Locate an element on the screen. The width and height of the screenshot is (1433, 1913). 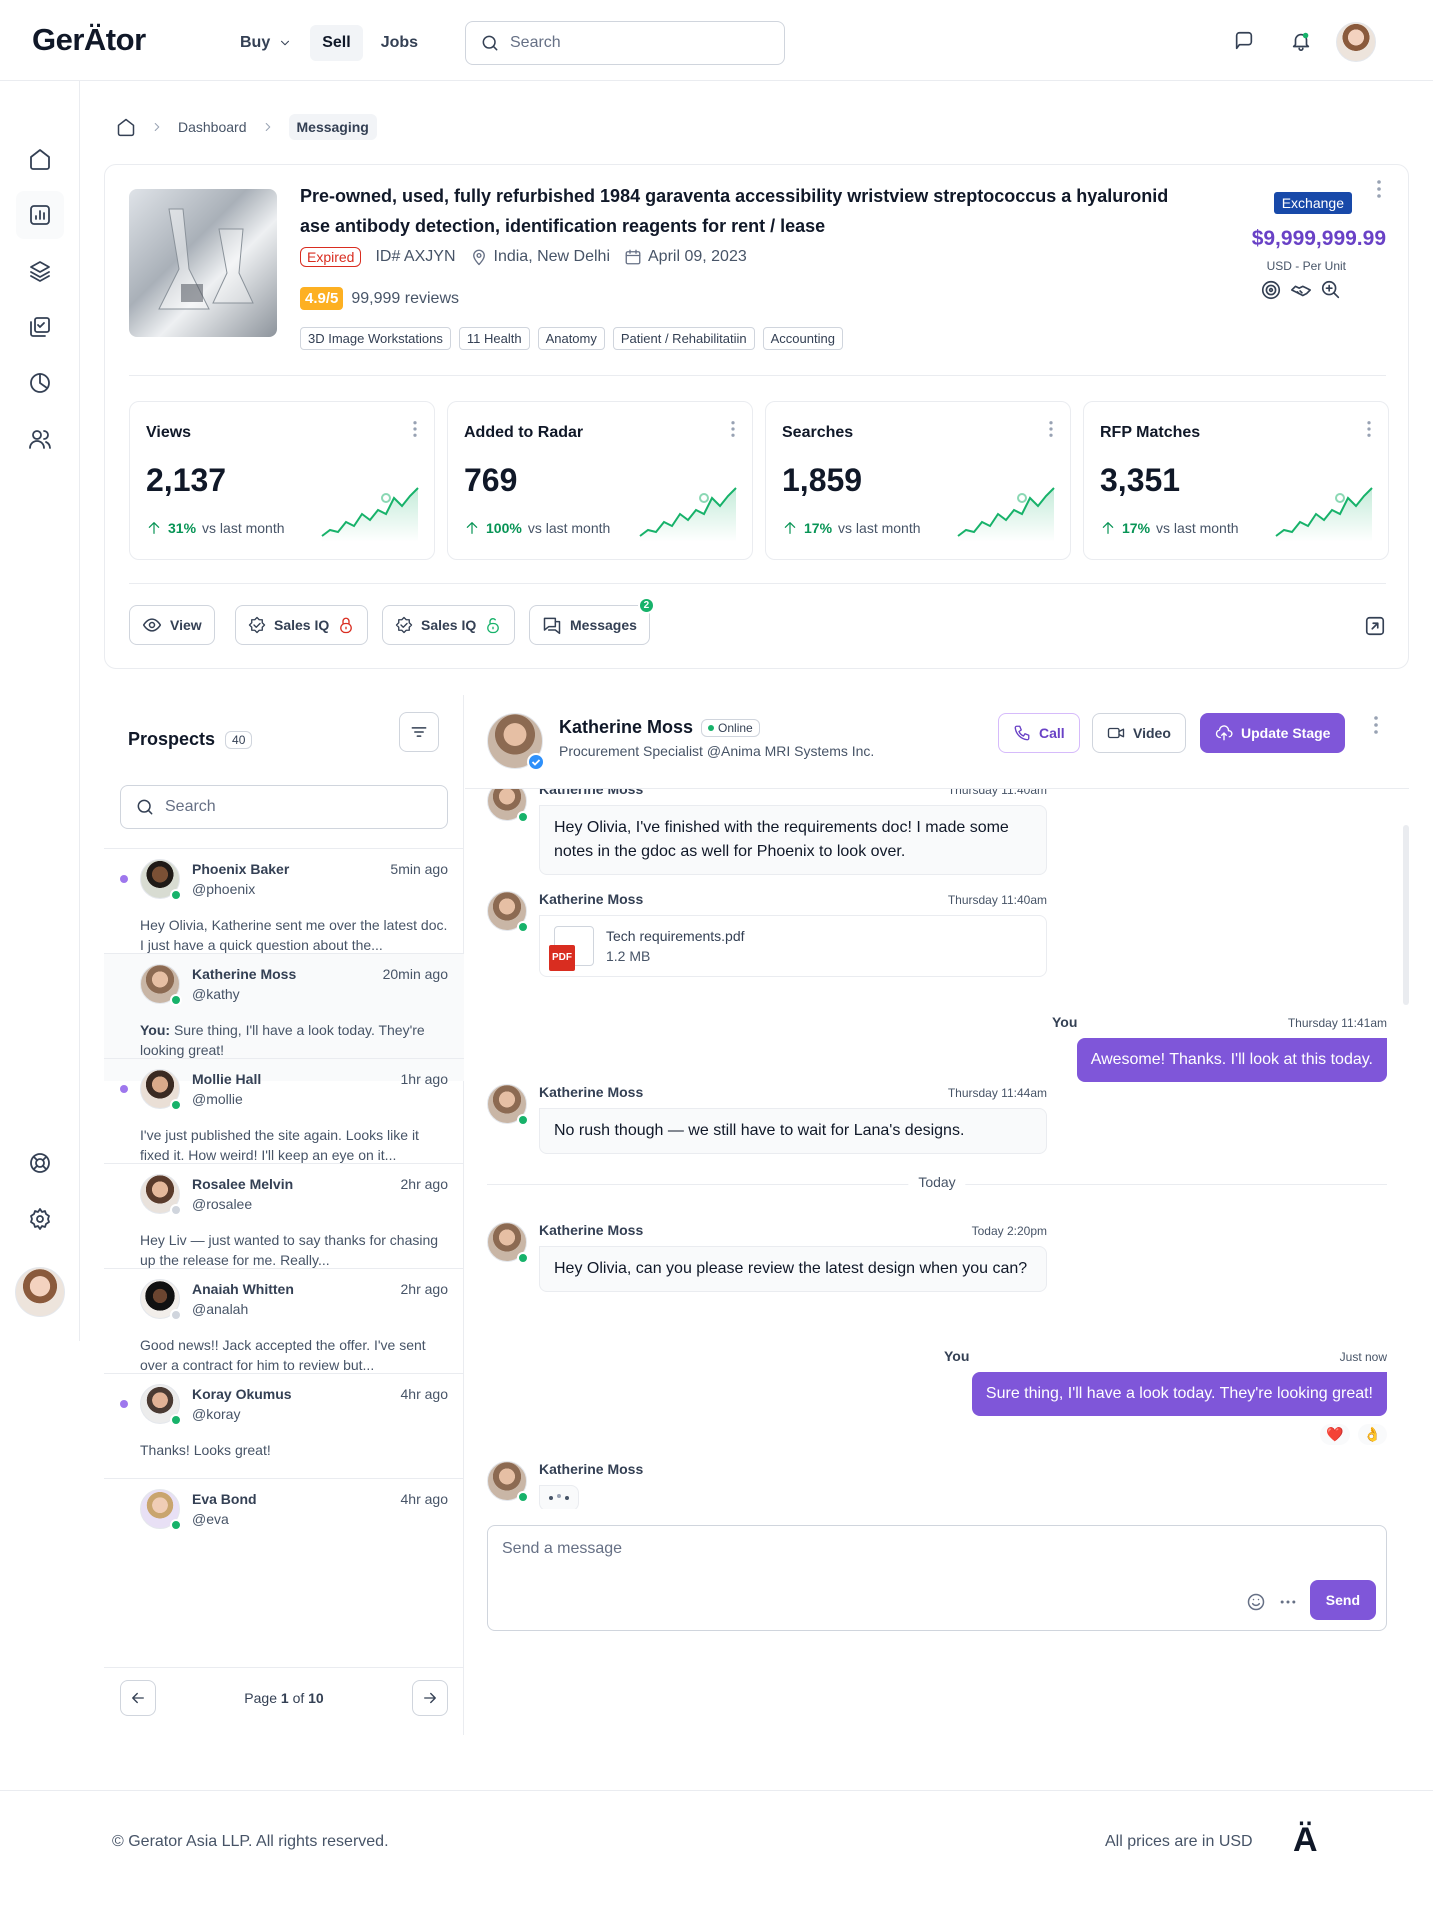
stat-value: 2,137 is located at coordinates (186, 480).